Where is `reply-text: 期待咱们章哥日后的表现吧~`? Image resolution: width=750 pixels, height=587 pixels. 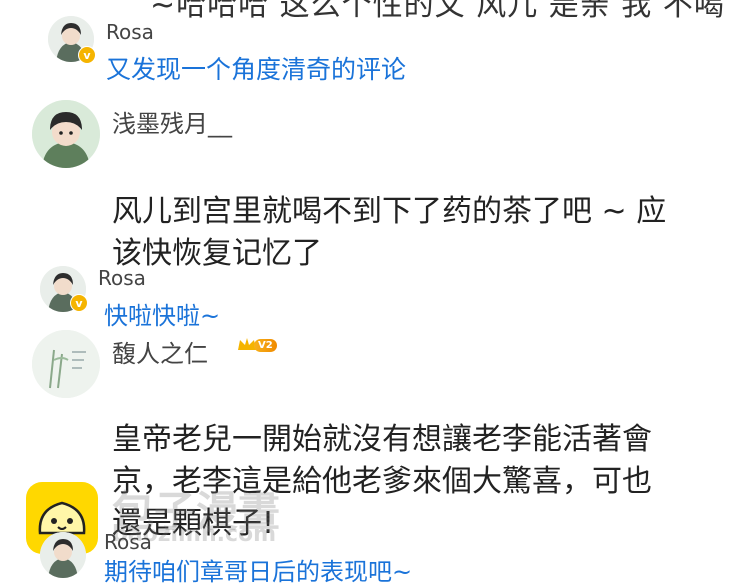
reply-text: 期待咱们章哥日后的表现吧~ is located at coordinates (258, 572).